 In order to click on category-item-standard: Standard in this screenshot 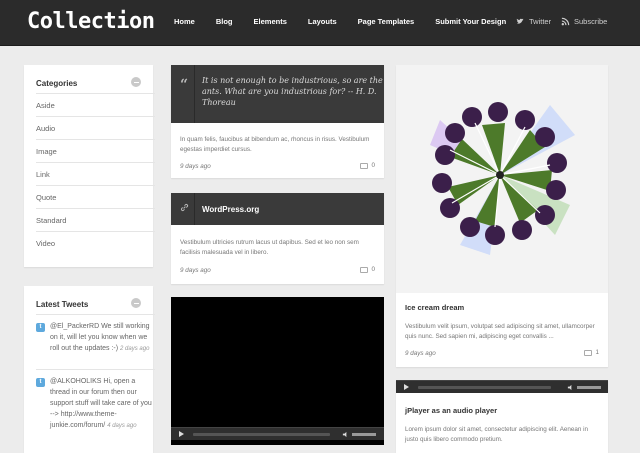, I will do `click(95, 219)`.